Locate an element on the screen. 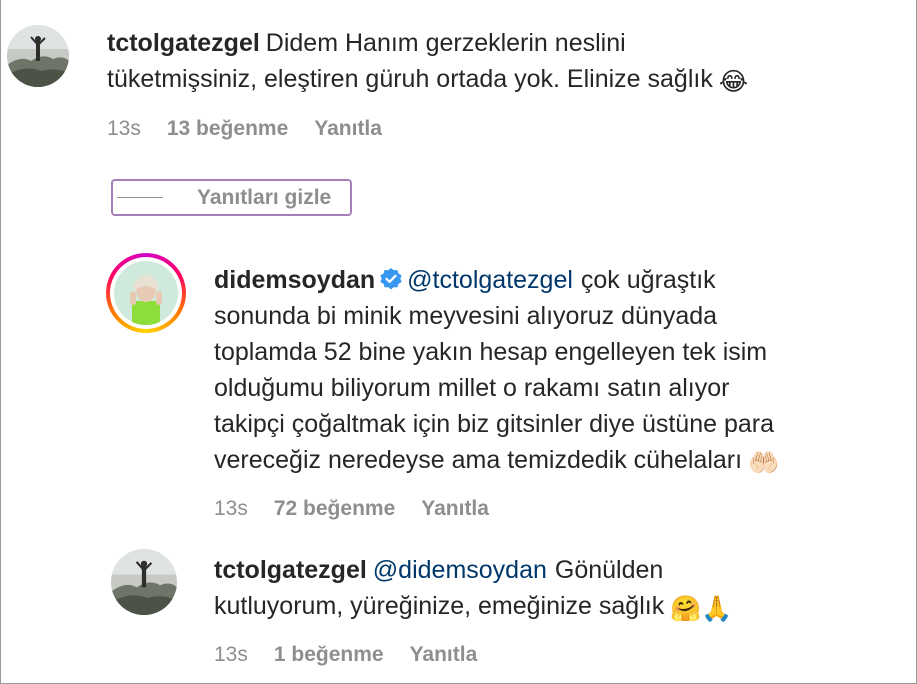 Image resolution: width=917 pixels, height=684 pixels. reply-username: didemsoydan is located at coordinates (294, 280).